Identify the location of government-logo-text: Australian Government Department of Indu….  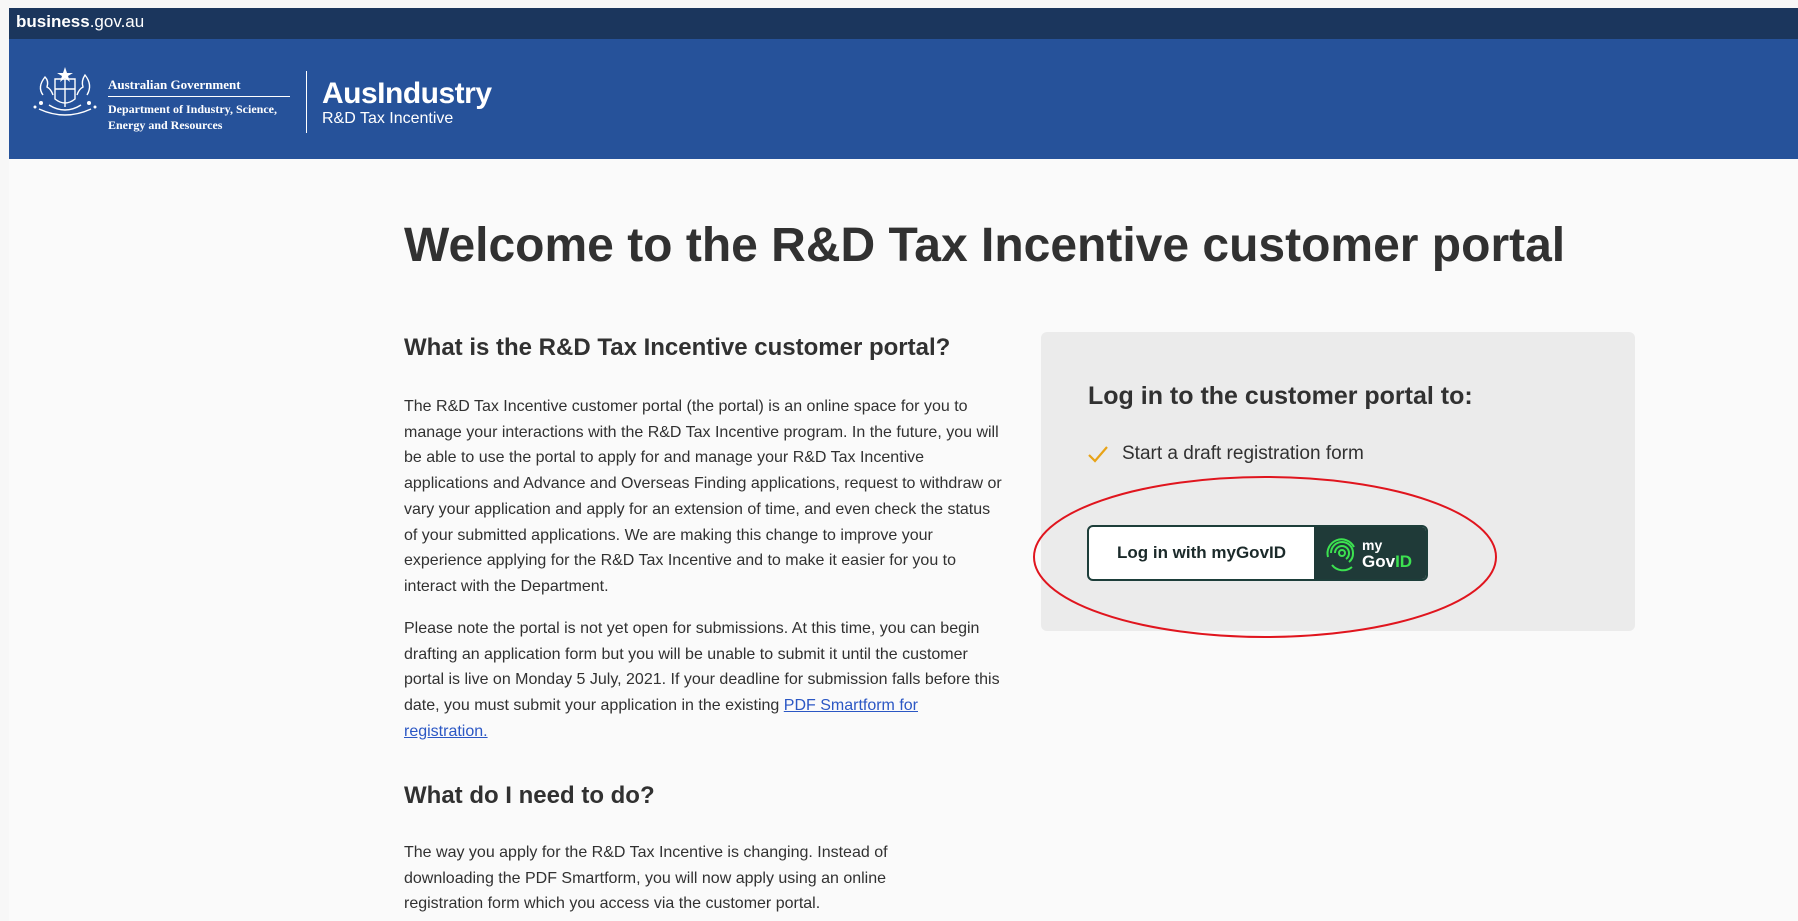
(199, 105).